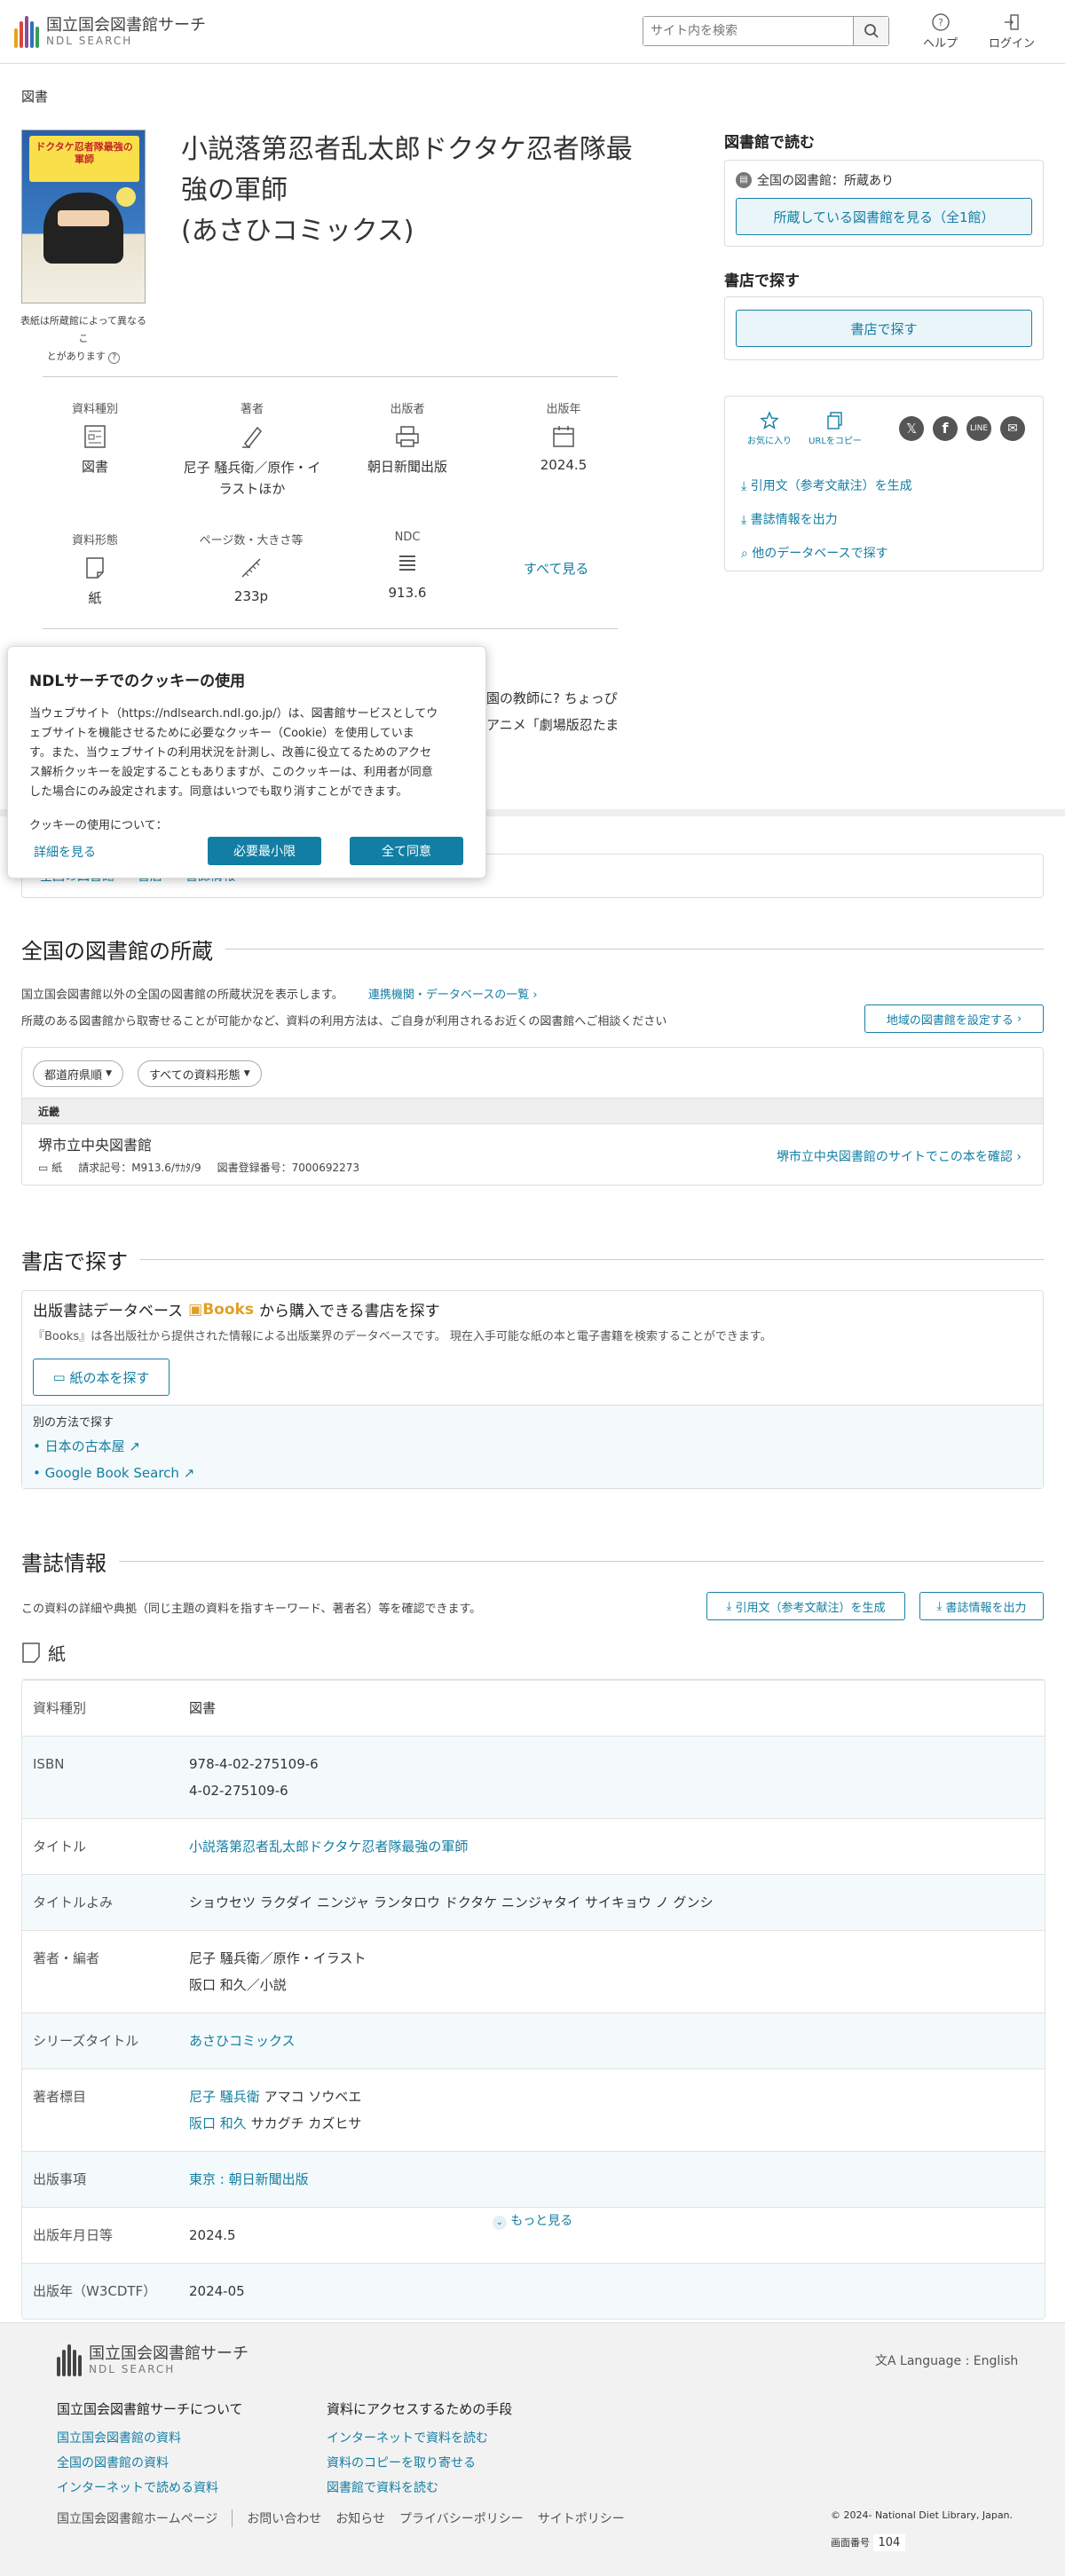 Image resolution: width=1065 pixels, height=2576 pixels. Describe the element at coordinates (238, 1791) in the screenshot. I see `isbn-10: 4-02-275109-6` at that location.